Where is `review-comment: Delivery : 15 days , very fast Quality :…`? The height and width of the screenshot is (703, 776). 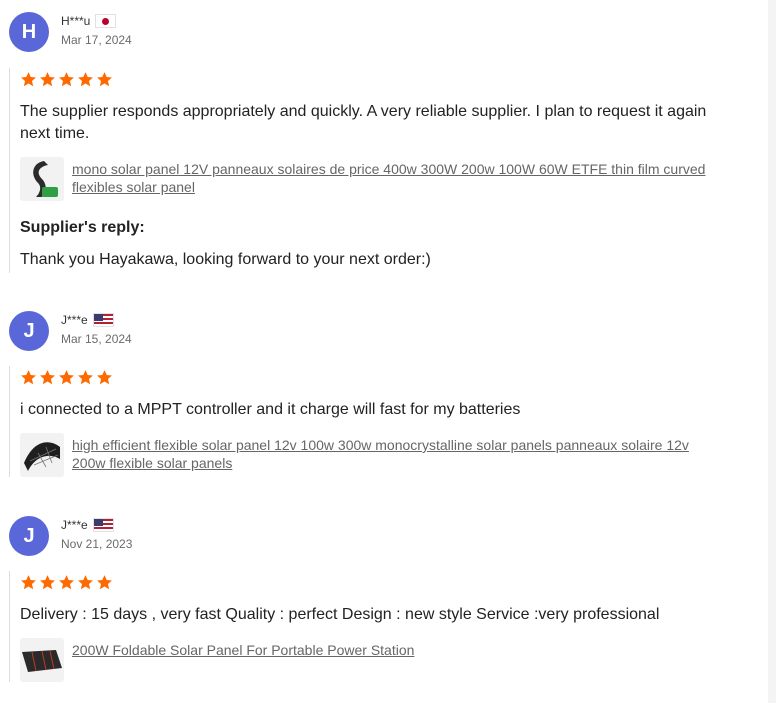
review-comment: Delivery : 15 days , very fast Quality :… is located at coordinates (340, 614).